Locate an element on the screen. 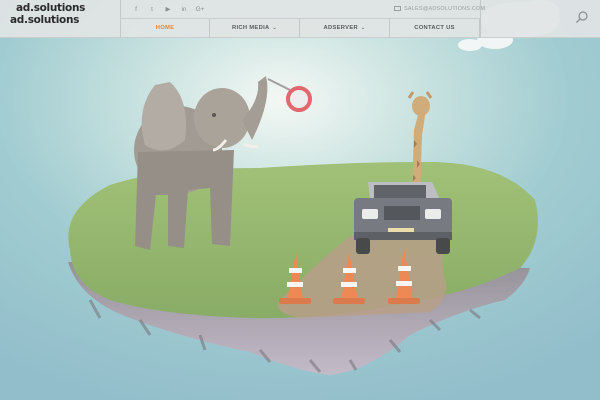  nav-item-contact-us: CONTACT US is located at coordinates (435, 28).